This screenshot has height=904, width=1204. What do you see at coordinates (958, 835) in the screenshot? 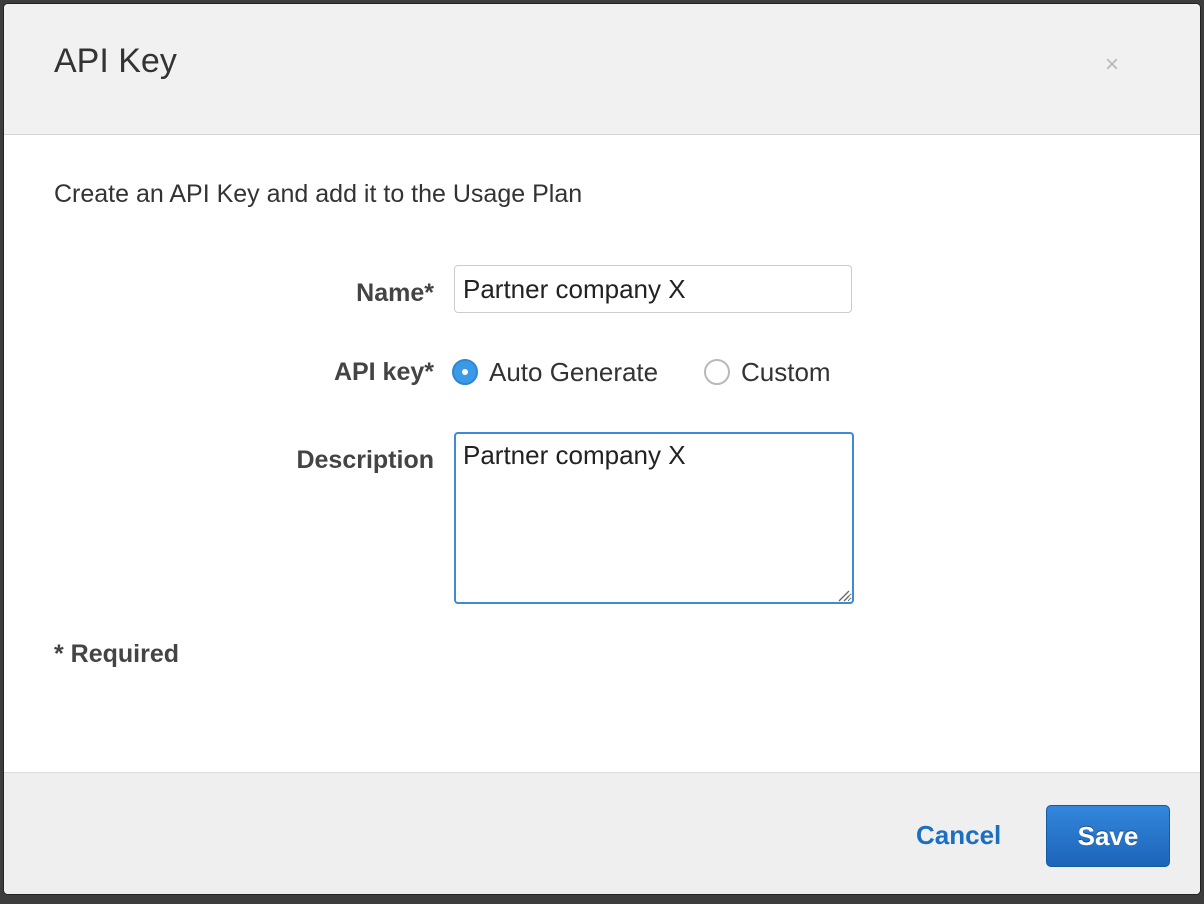
I see `cancel-button: Cancel` at bounding box center [958, 835].